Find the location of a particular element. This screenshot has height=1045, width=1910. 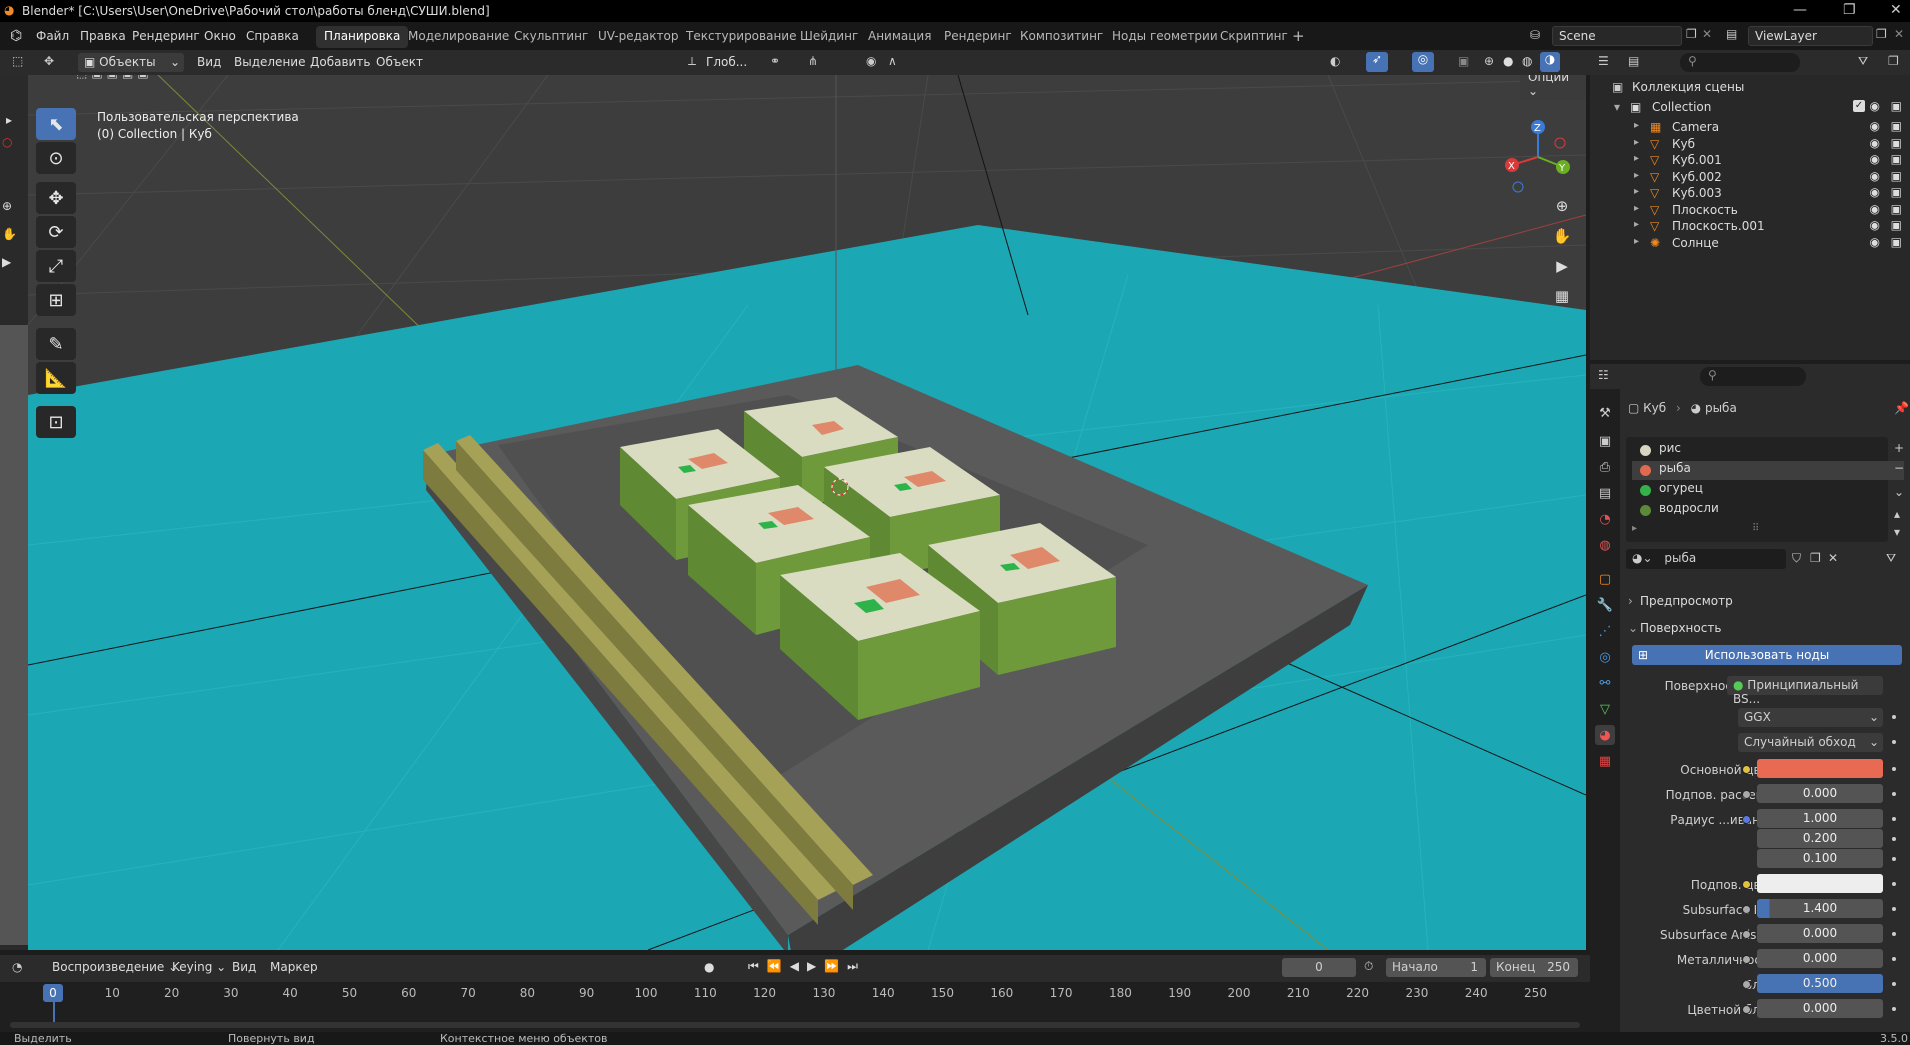

timeline-scrollbar is located at coordinates (795, 1025).